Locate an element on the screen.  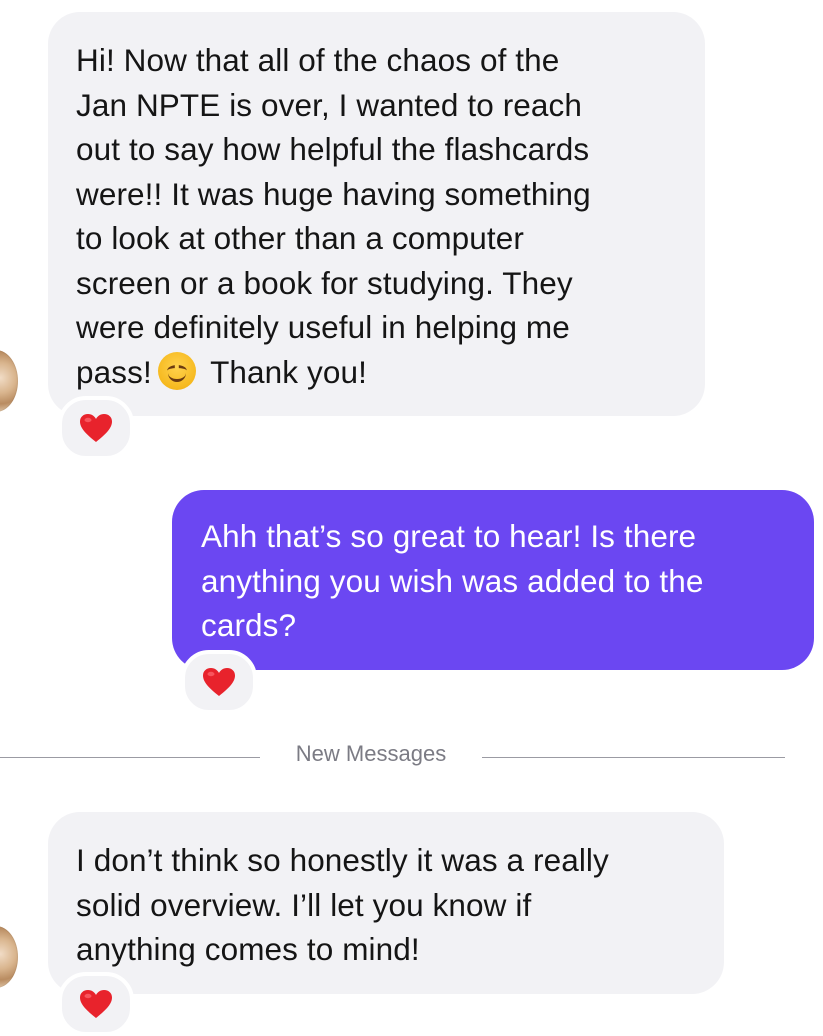
smiling-face-icon is located at coordinates (176, 370).